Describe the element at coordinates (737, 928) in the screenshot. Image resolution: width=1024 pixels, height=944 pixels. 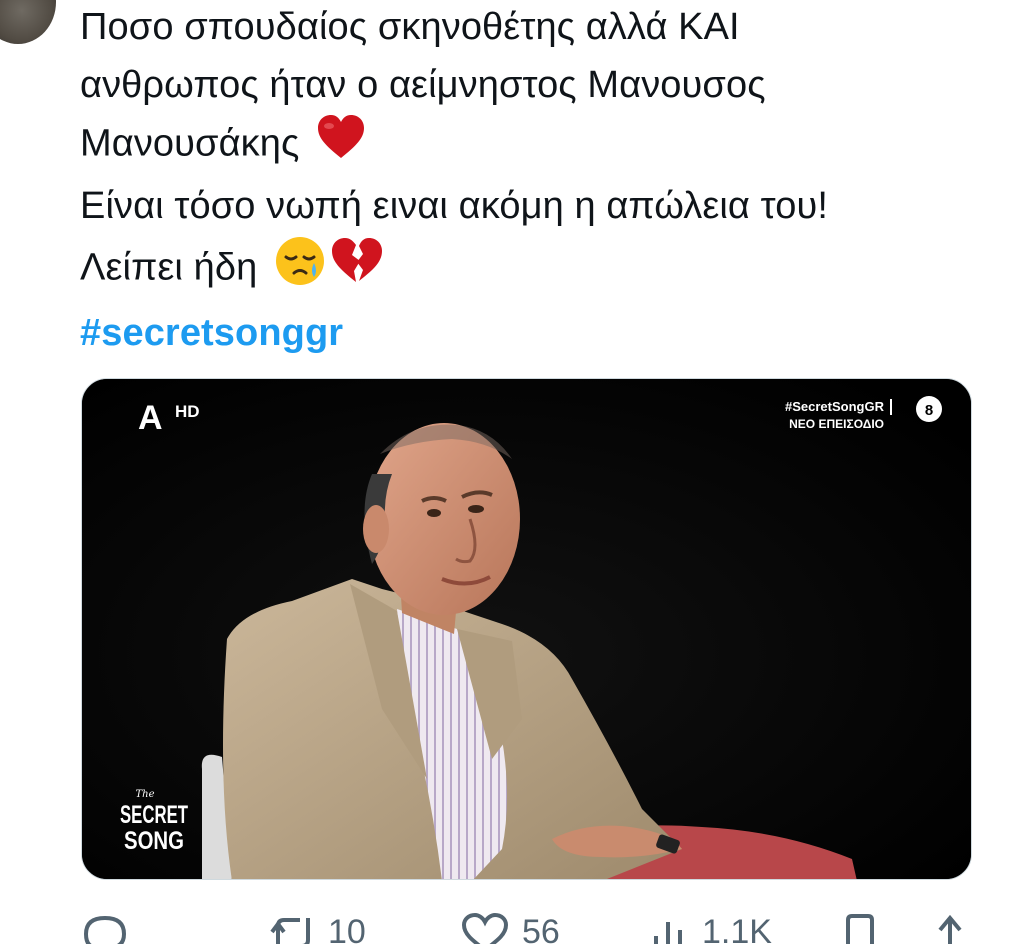
I see `views-count: 1.1K` at that location.